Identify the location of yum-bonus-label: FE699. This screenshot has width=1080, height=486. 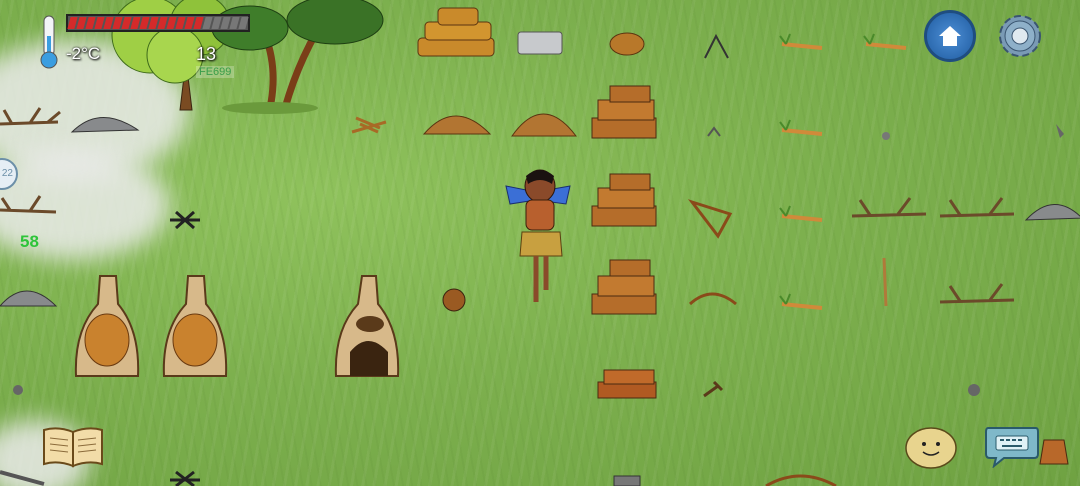
(215, 72).